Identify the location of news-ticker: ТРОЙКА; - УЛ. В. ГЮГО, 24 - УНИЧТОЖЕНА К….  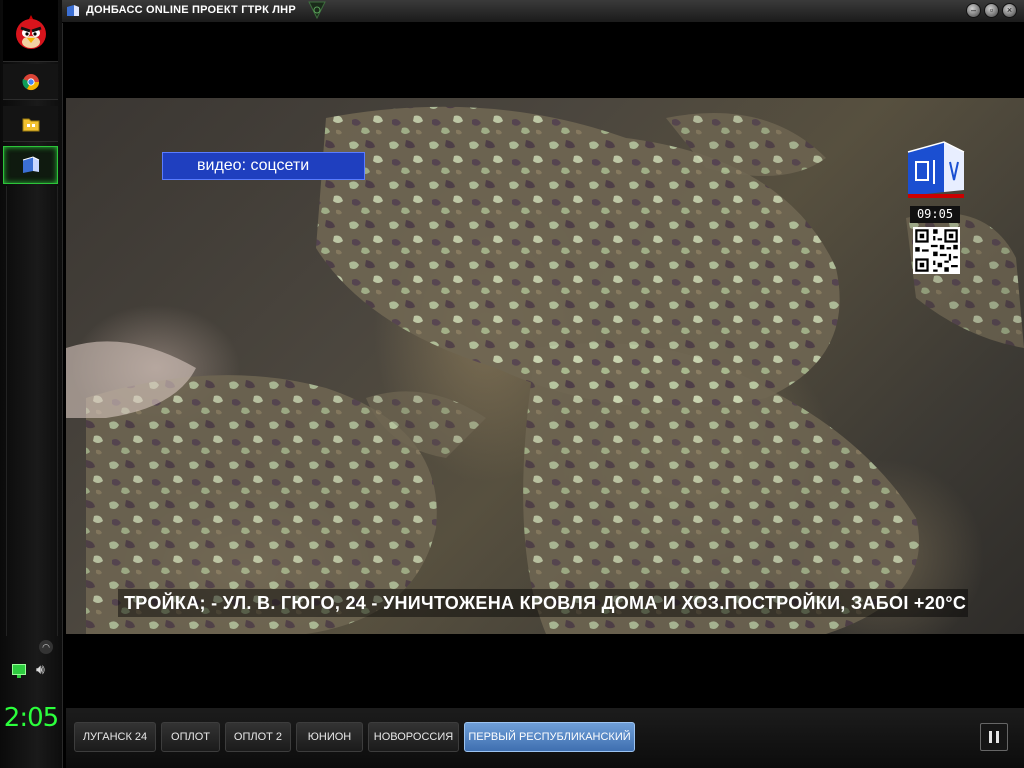
(543, 603).